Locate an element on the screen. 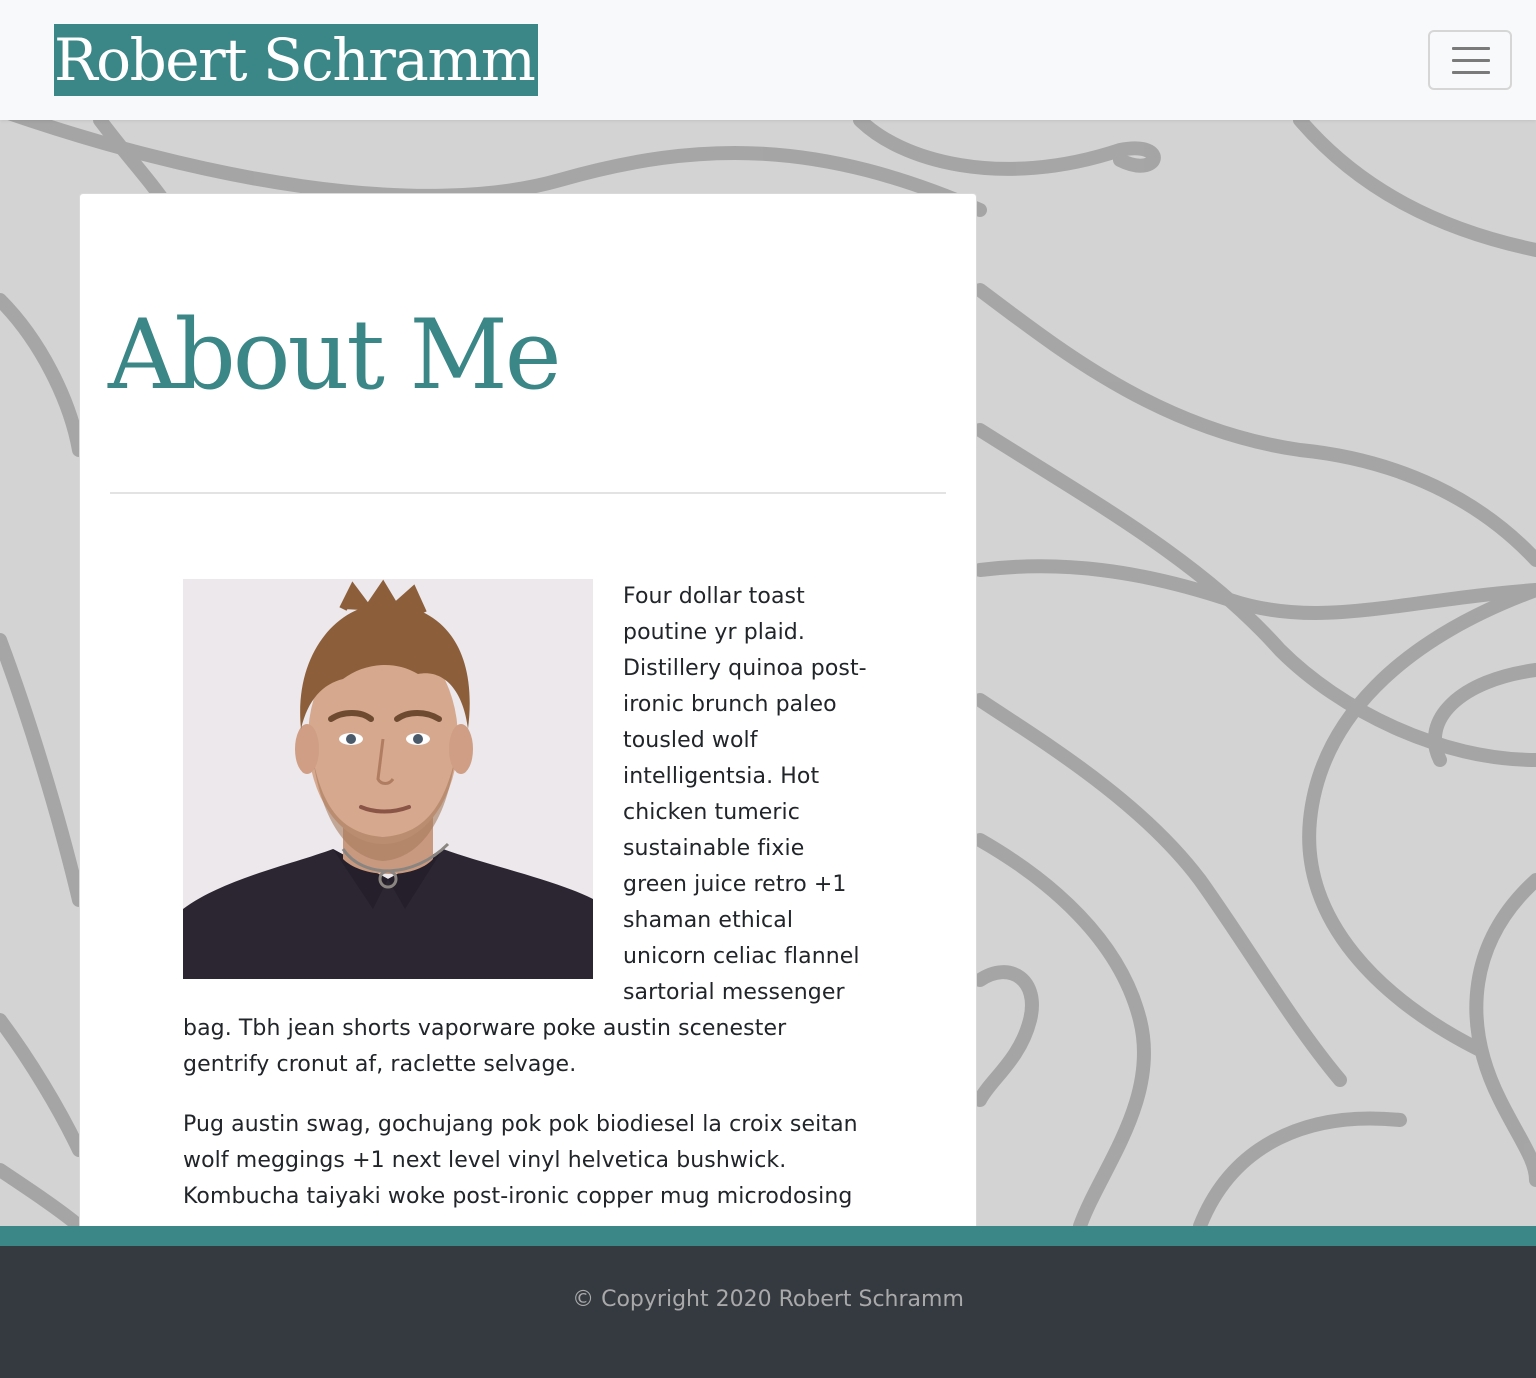  footer-accent-stripe is located at coordinates (768, 1236).